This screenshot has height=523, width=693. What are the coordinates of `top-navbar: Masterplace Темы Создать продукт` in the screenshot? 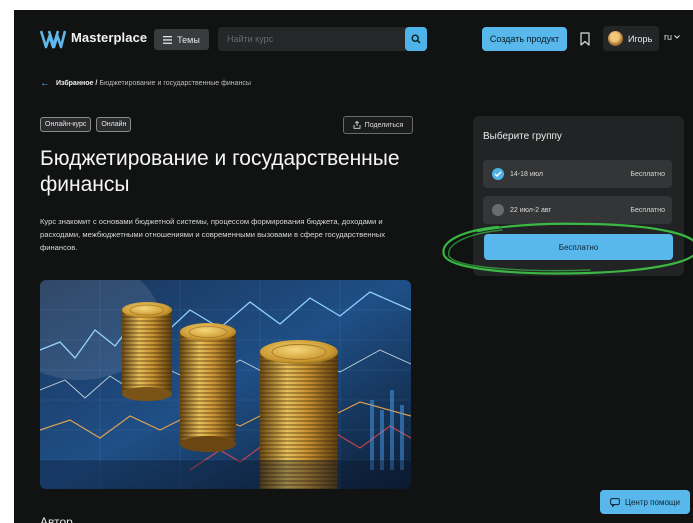 It's located at (353, 38).